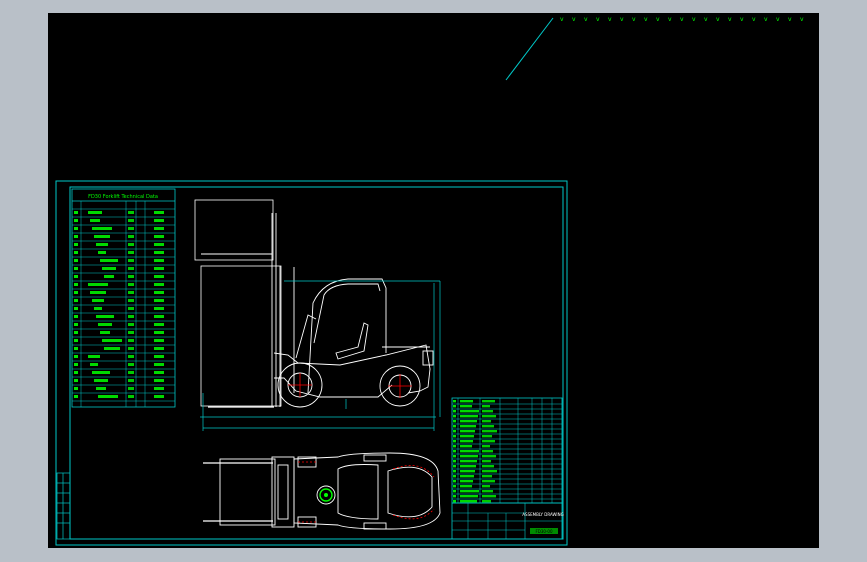 The image size is (867, 562). Describe the element at coordinates (507, 521) in the screenshot. I see `title-block: ASSEMBLY DRAWING FD30-00` at that location.